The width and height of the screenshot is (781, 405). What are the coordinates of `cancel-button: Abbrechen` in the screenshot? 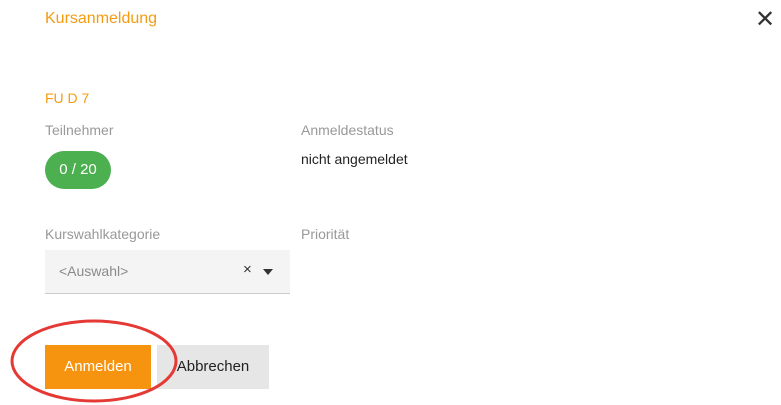 It's located at (213, 367).